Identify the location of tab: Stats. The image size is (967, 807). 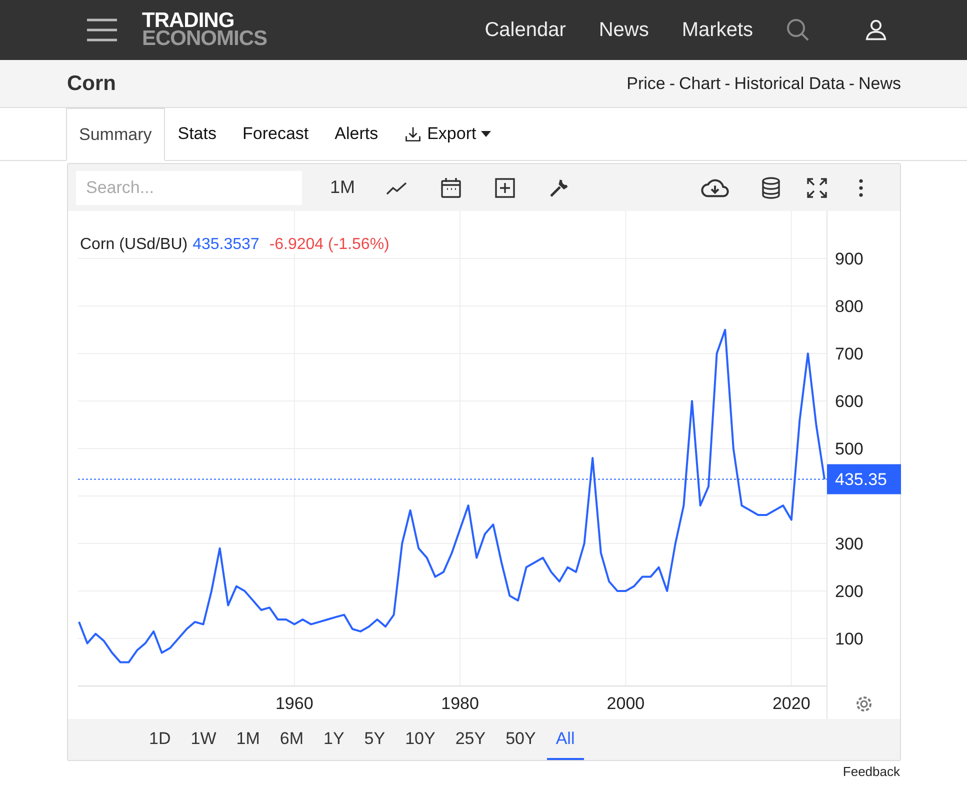
(197, 134).